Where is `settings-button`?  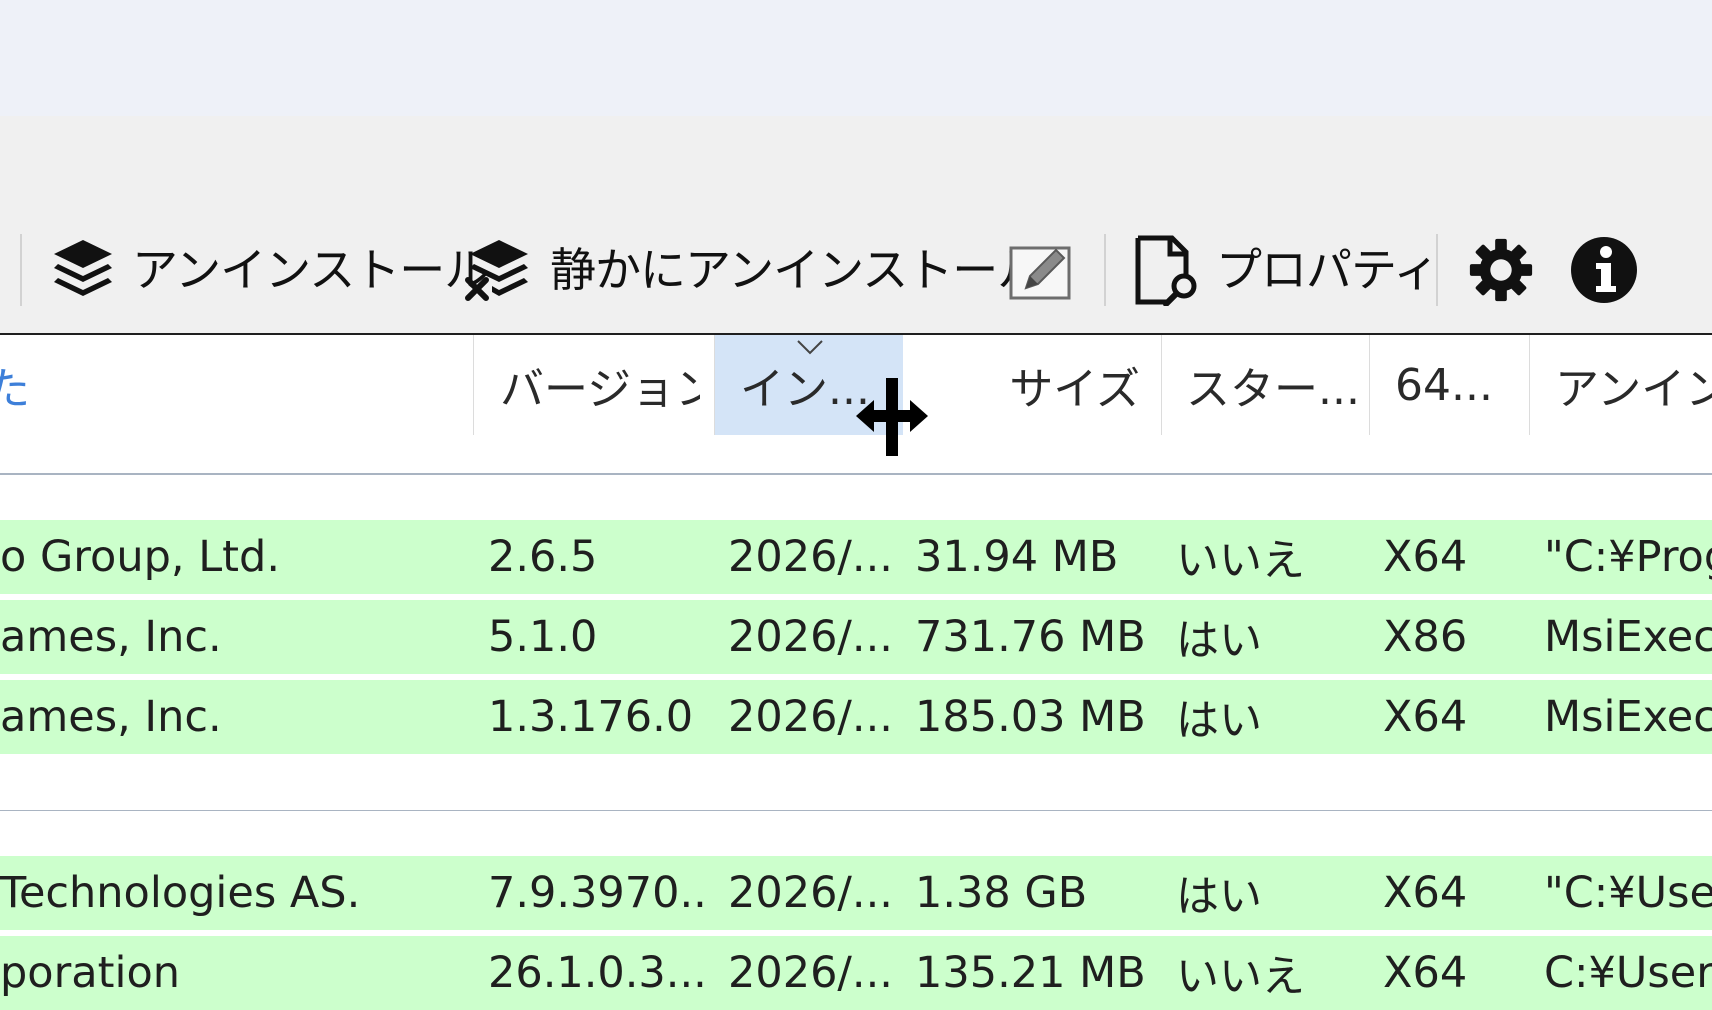
settings-button is located at coordinates (1501, 270).